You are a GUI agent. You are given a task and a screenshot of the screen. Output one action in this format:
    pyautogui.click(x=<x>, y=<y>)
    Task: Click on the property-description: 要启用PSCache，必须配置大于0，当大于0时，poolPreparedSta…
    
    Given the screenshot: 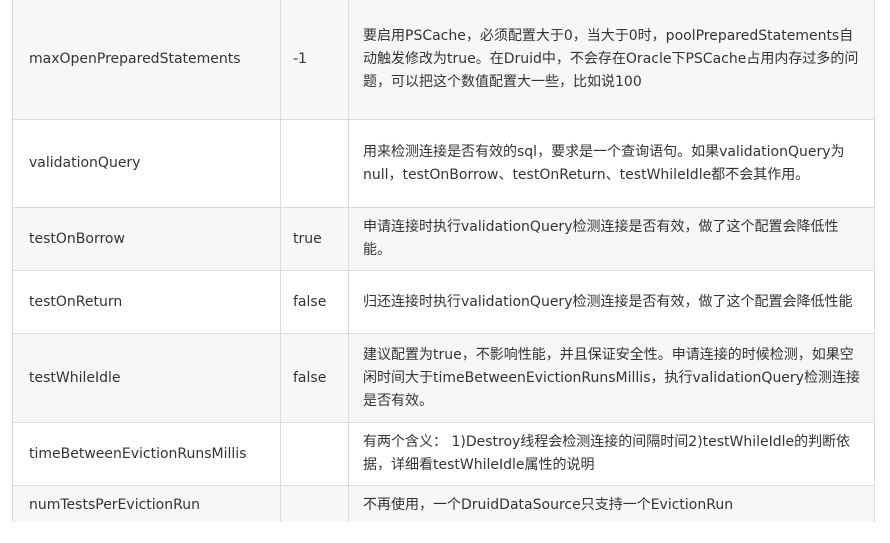 What is the action you would take?
    pyautogui.click(x=611, y=60)
    